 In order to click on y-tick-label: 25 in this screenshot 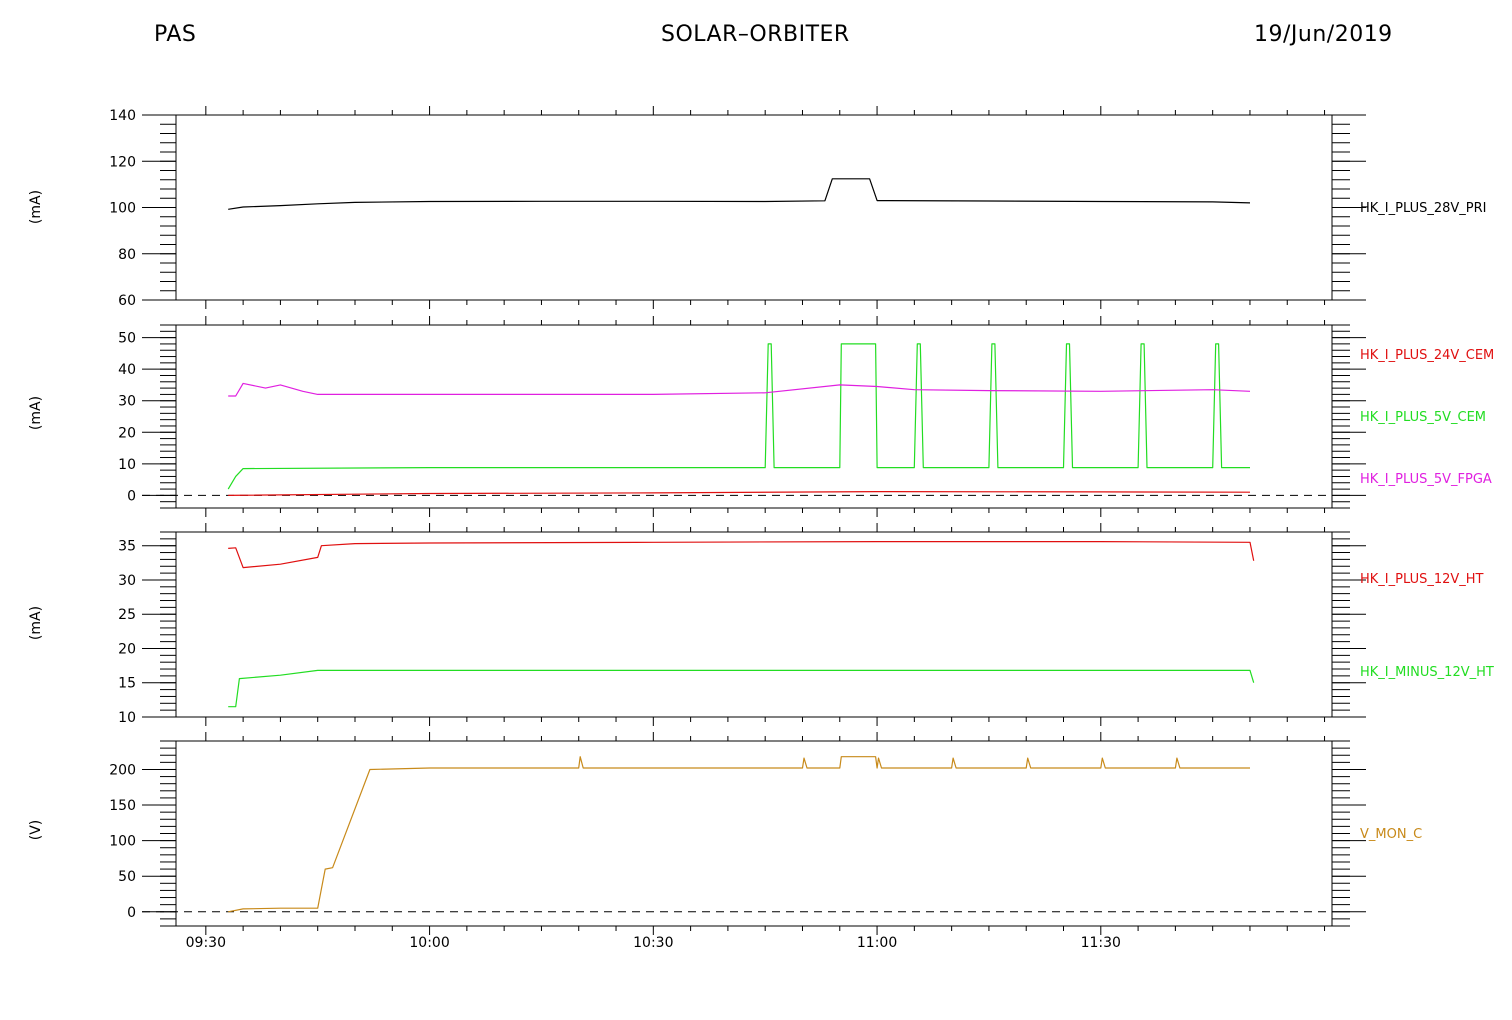, I will do `click(127, 615)`.